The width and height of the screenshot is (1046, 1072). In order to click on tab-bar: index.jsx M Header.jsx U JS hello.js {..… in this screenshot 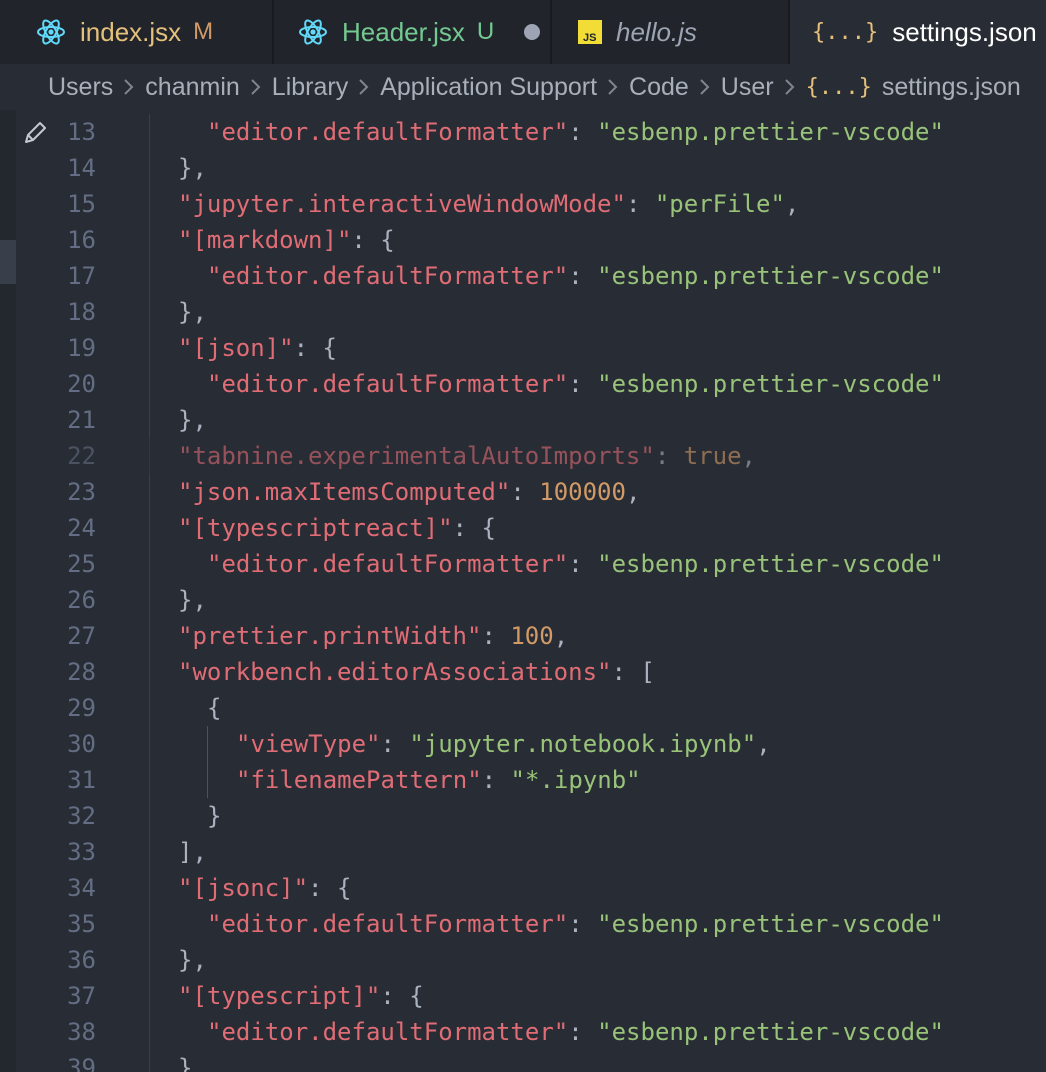, I will do `click(523, 32)`.